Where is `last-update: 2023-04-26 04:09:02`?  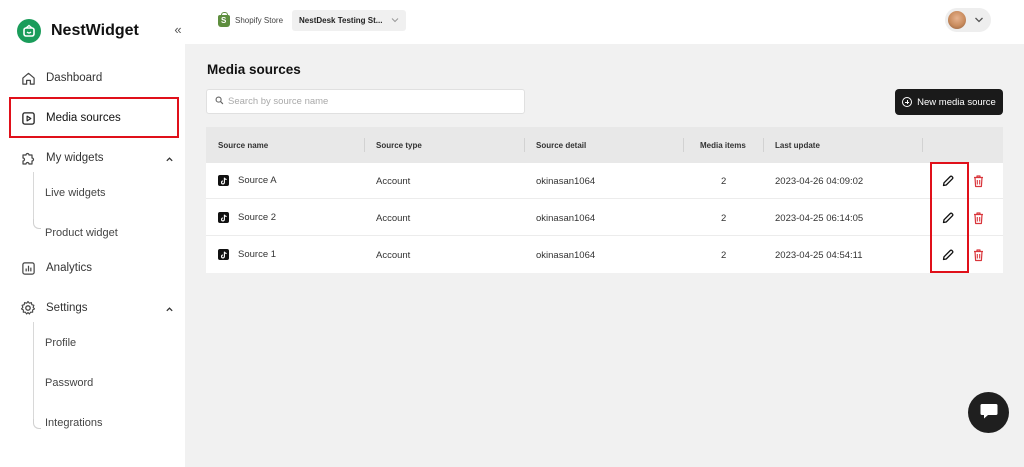 last-update: 2023-04-26 04:09:02 is located at coordinates (819, 181).